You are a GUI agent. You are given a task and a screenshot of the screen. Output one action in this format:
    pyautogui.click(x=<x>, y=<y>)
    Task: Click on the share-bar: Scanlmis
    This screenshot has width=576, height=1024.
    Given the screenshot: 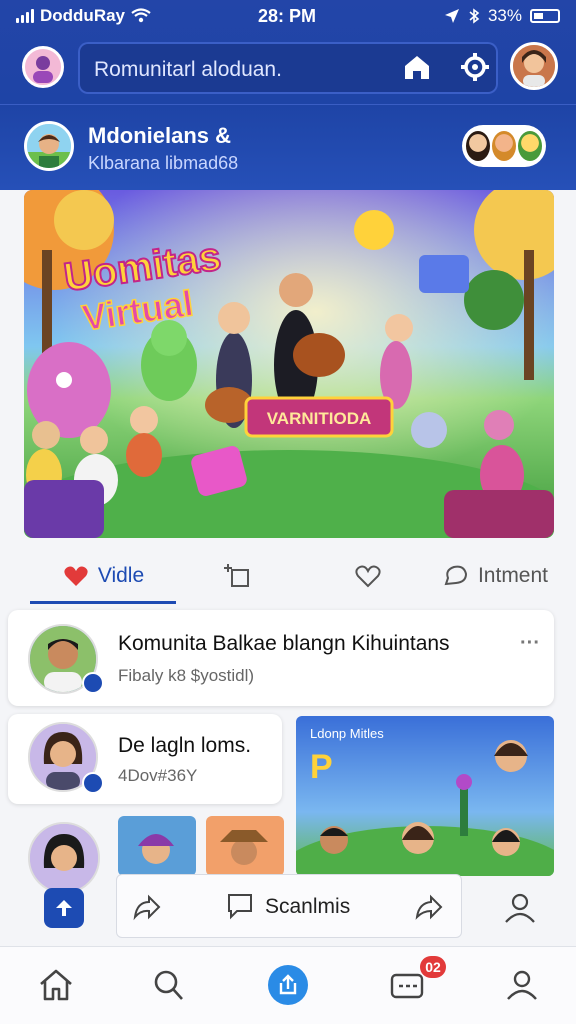 What is the action you would take?
    pyautogui.click(x=289, y=906)
    